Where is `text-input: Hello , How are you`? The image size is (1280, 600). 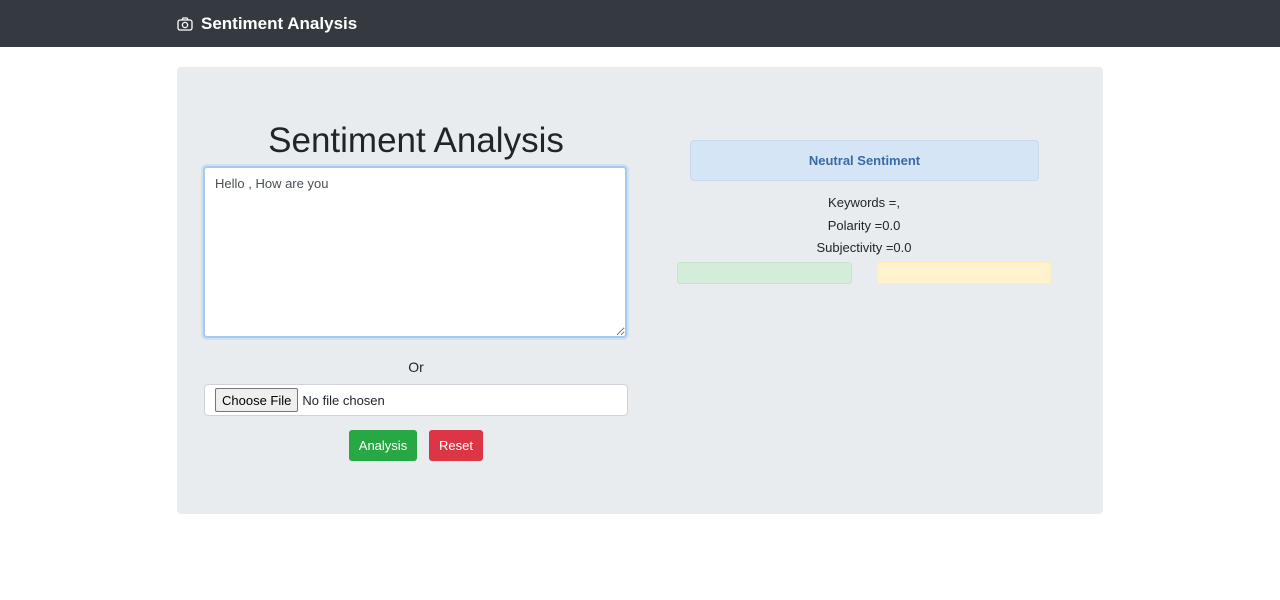 text-input: Hello , How are you is located at coordinates (415, 252).